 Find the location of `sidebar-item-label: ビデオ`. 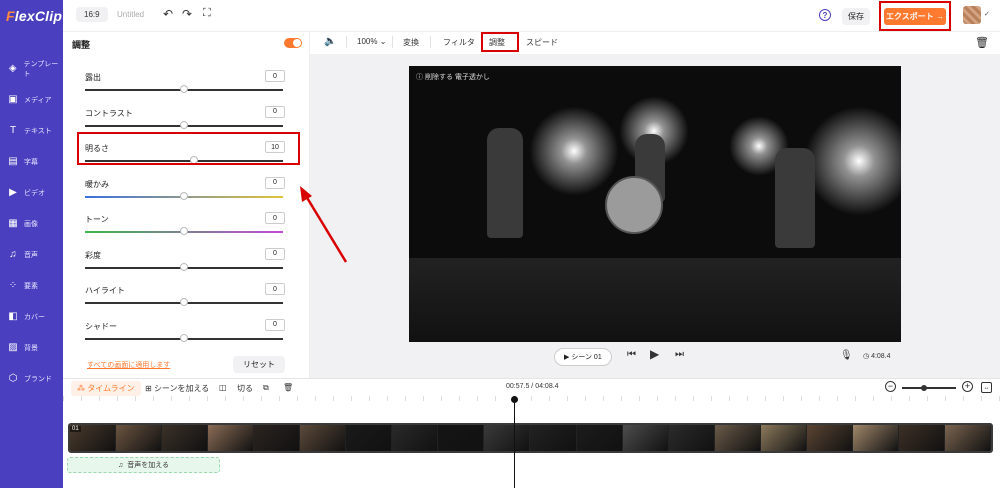

sidebar-item-label: ビデオ is located at coordinates (34, 193).